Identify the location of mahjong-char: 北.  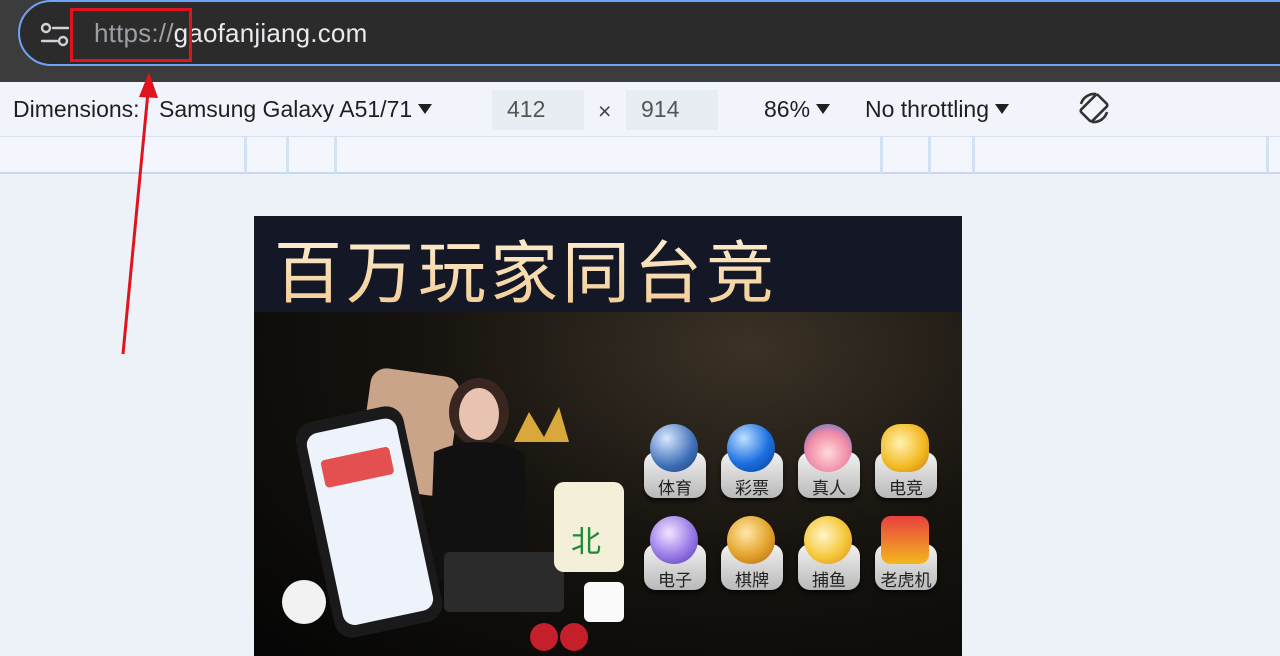
(586, 542).